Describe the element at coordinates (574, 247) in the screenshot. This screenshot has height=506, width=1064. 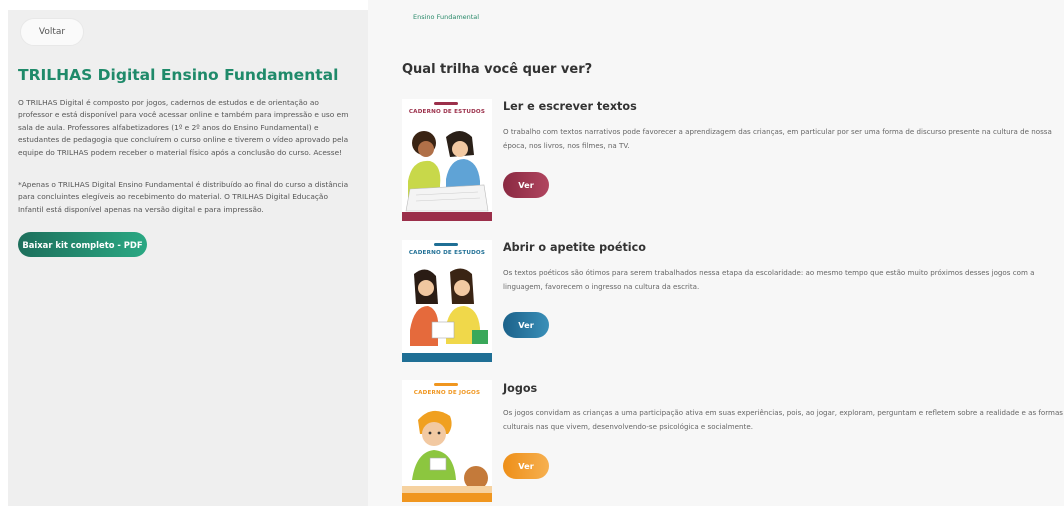
I see `trail-title: Abrir o apetite poético` at that location.